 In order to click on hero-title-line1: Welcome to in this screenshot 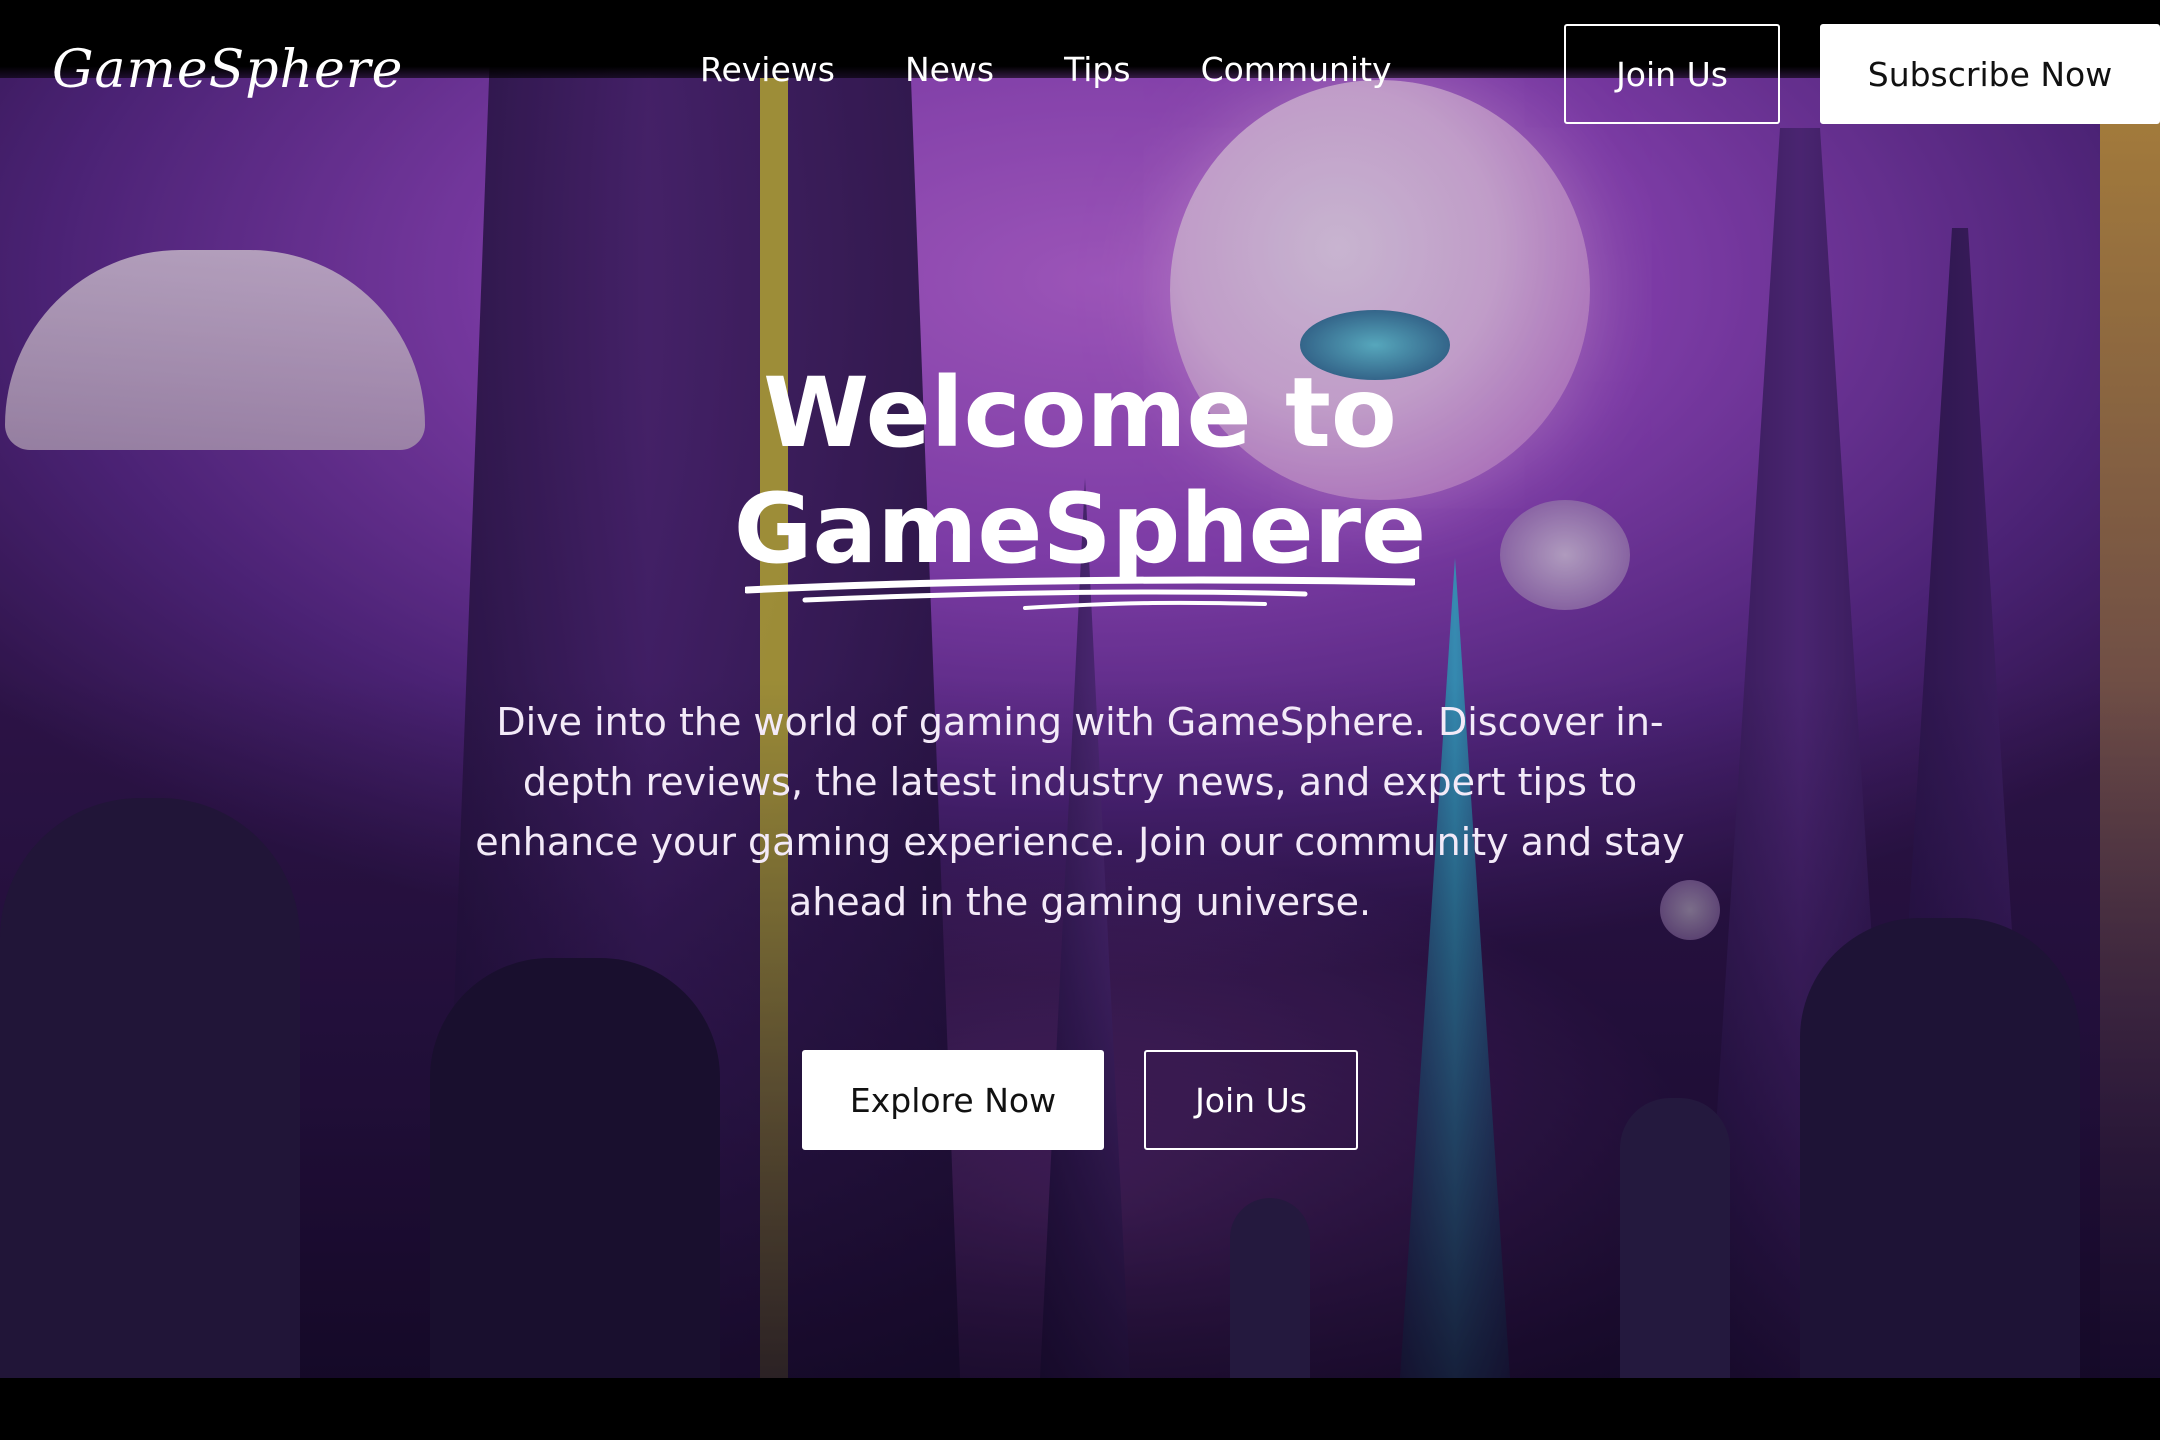, I will do `click(1080, 413)`.